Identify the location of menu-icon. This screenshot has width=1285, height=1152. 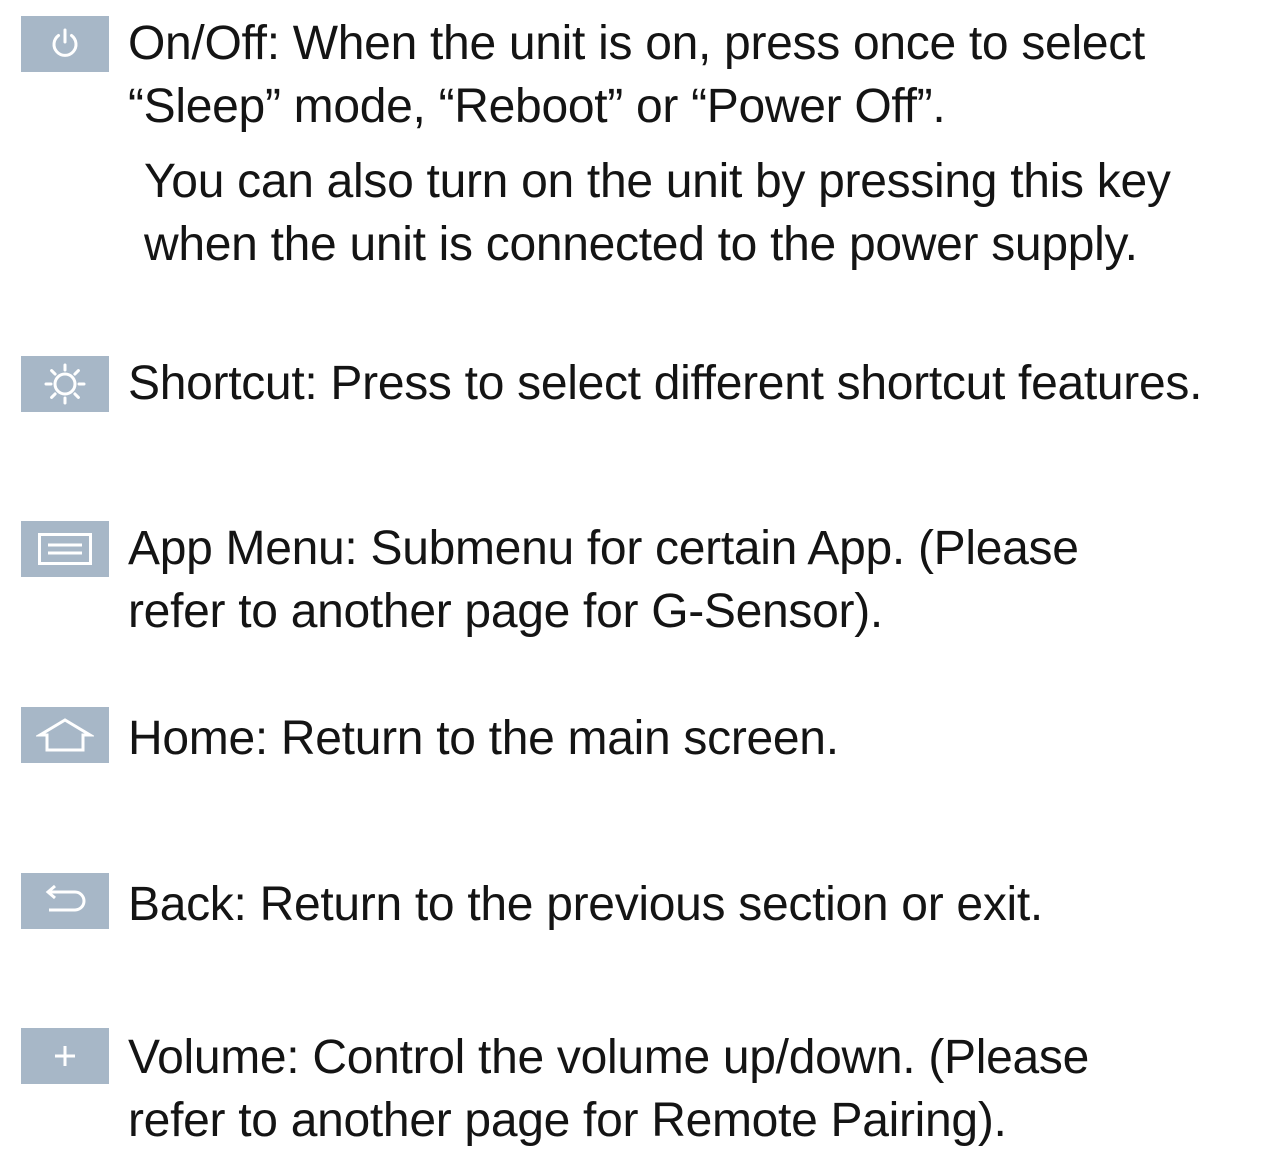
(65, 549).